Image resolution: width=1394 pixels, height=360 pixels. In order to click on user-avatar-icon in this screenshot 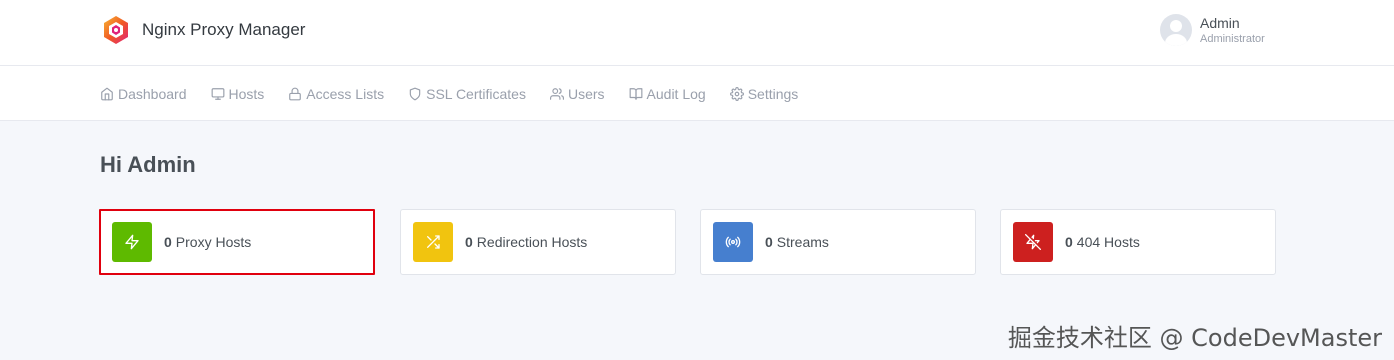, I will do `click(1176, 33)`.